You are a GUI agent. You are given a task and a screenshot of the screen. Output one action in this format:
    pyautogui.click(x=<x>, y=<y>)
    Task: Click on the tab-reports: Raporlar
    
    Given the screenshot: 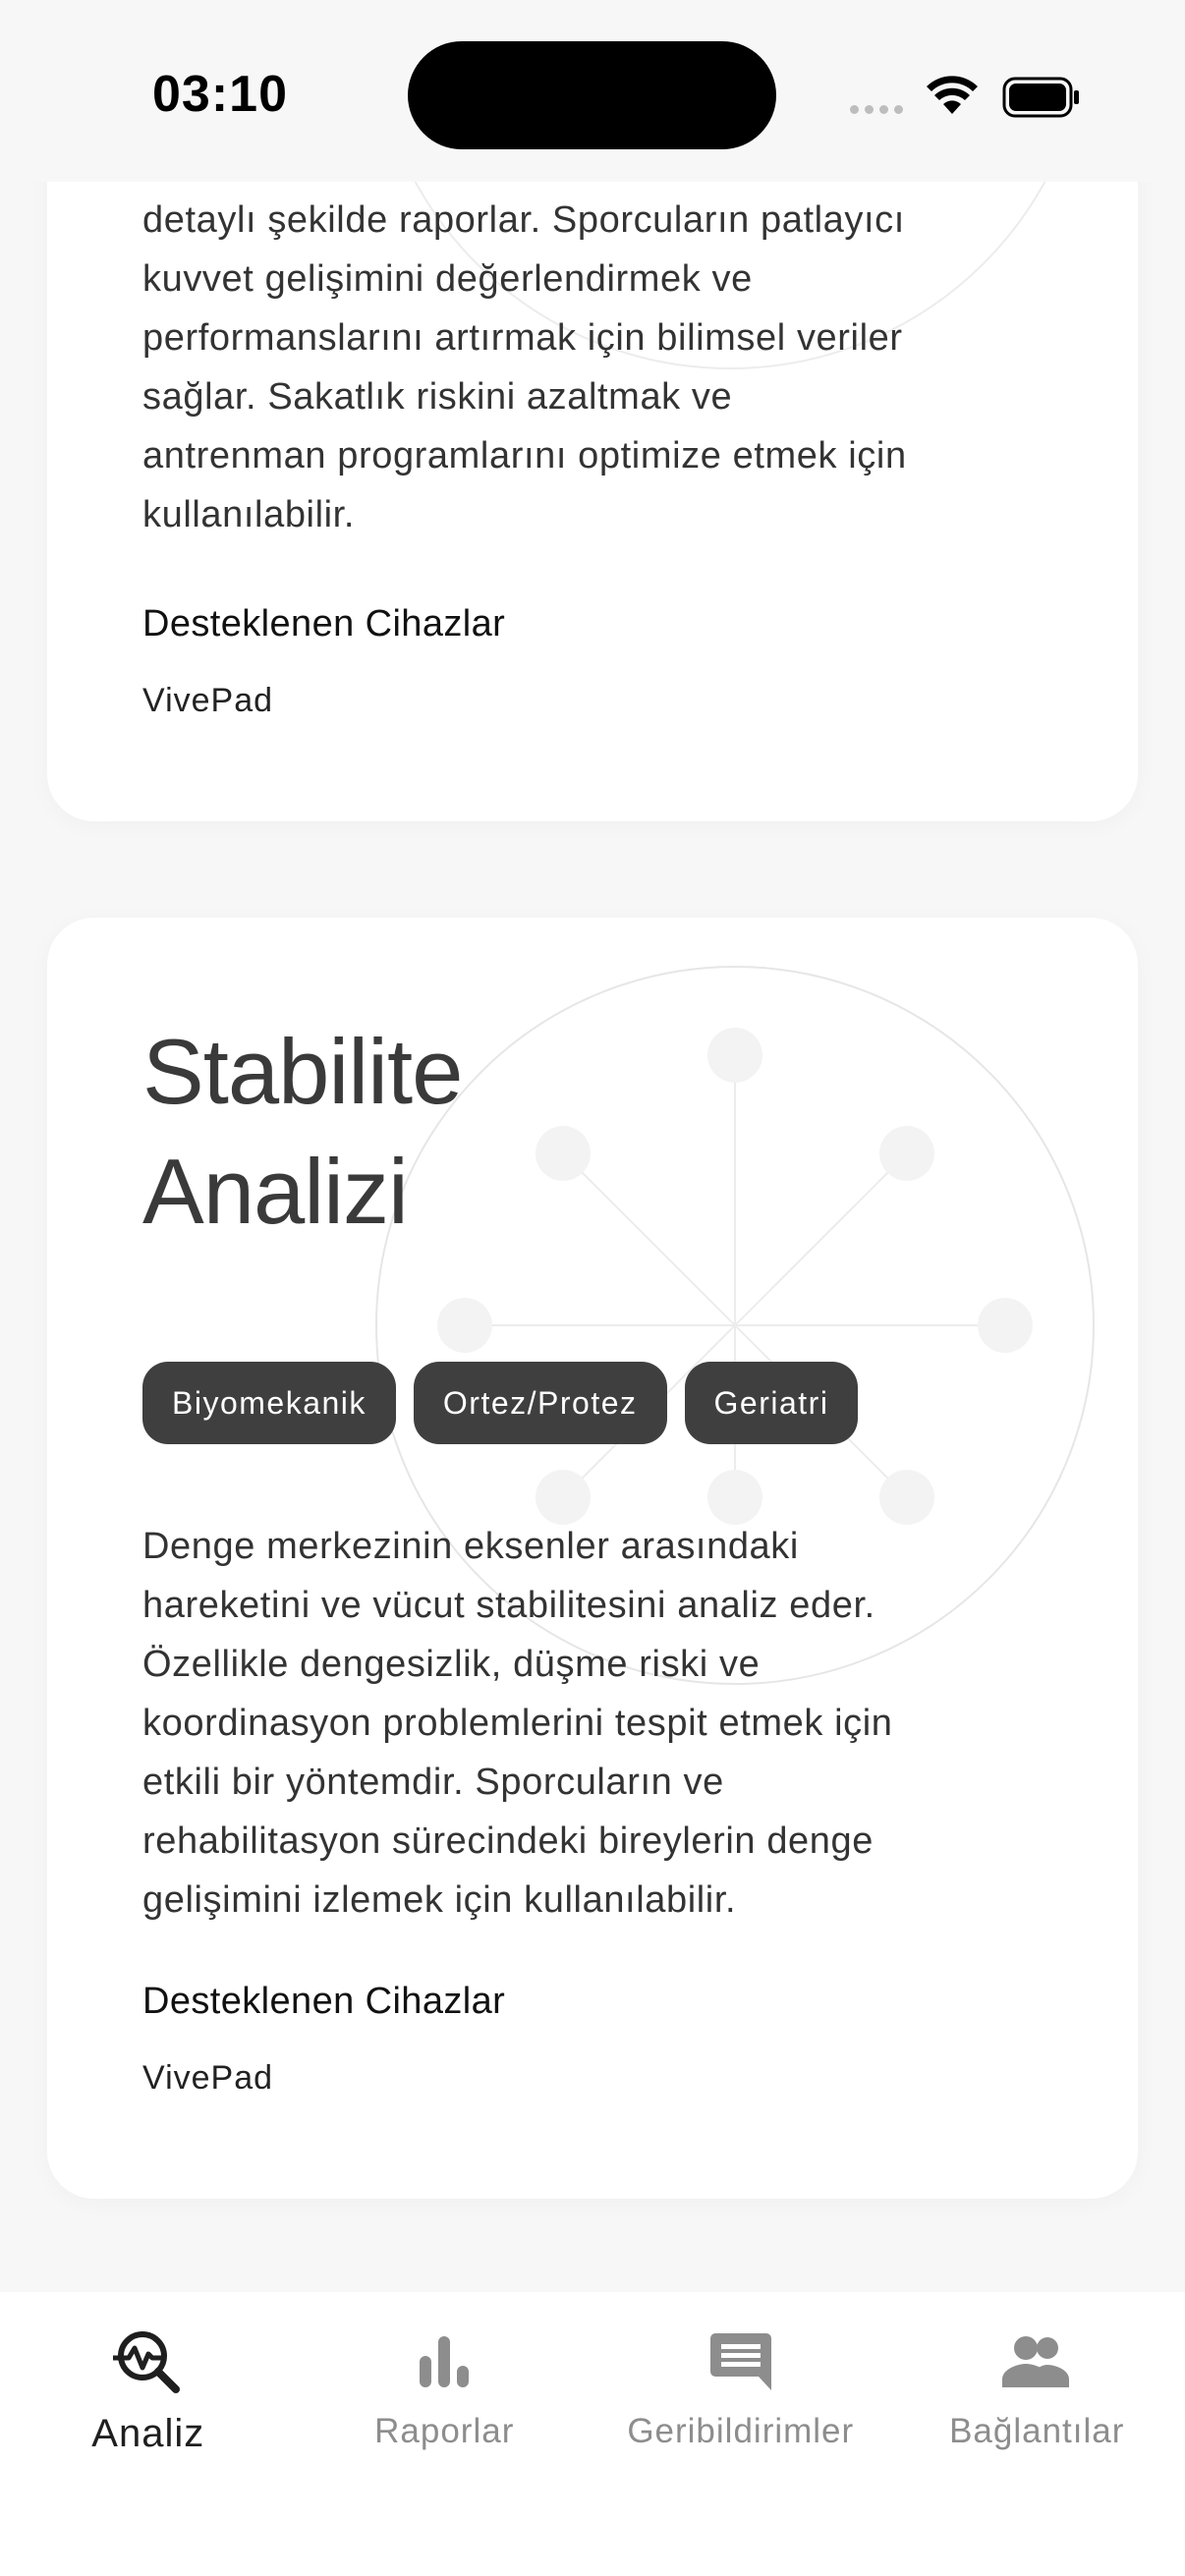 What is the action you would take?
    pyautogui.click(x=445, y=2434)
    